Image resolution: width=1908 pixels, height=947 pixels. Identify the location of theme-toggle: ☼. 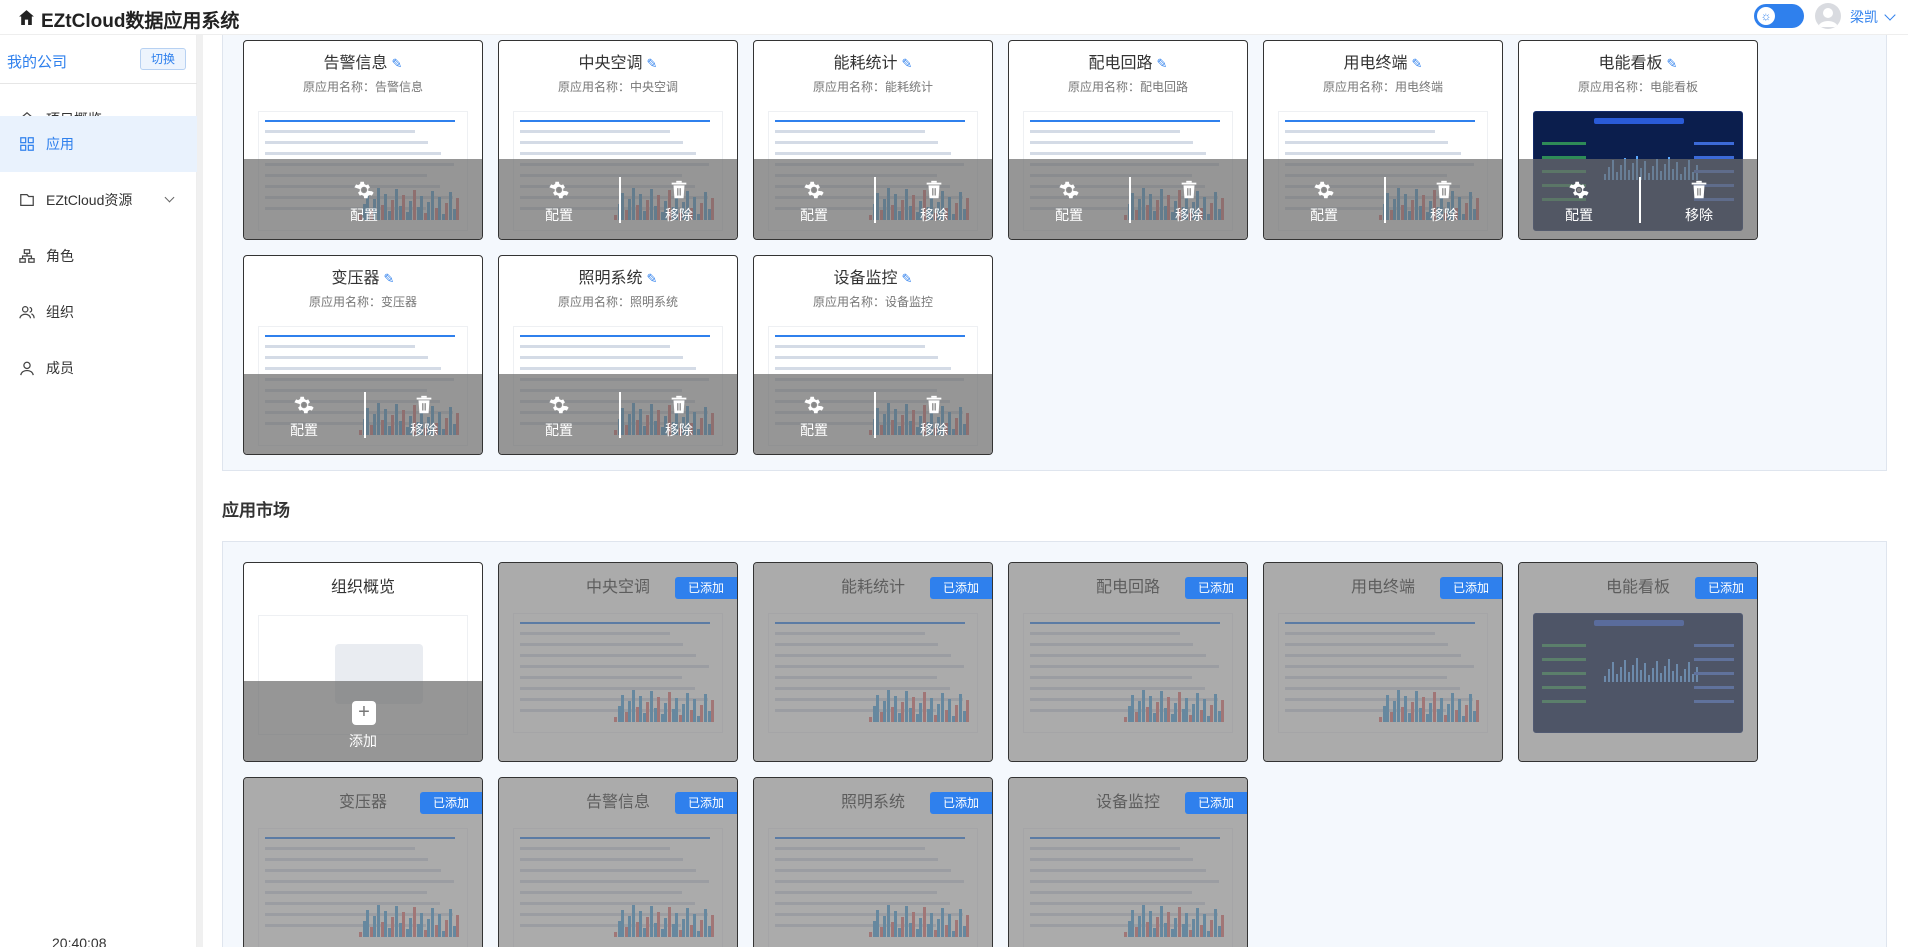
(1779, 16).